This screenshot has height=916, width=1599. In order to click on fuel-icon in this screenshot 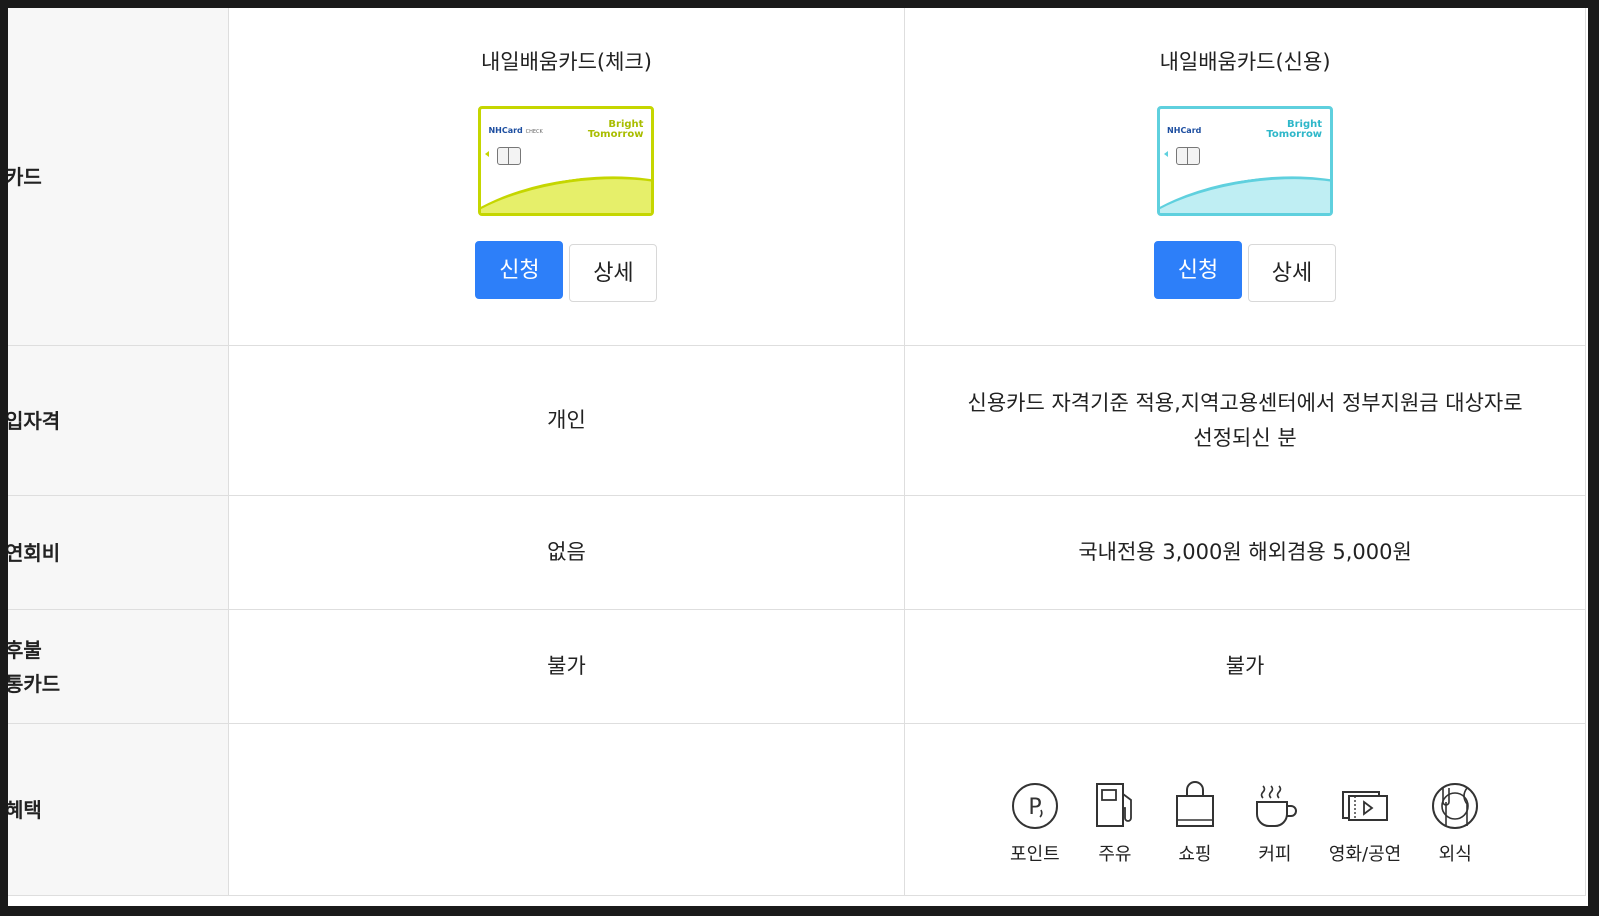, I will do `click(1113, 804)`.